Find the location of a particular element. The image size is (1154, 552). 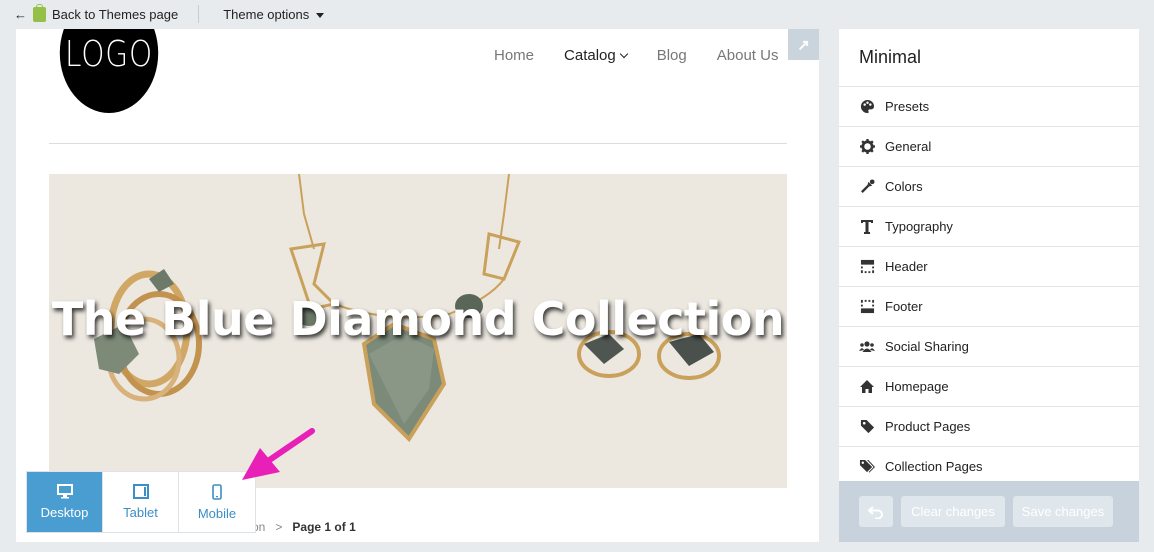

theme-options-label: Theme options is located at coordinates (266, 14).